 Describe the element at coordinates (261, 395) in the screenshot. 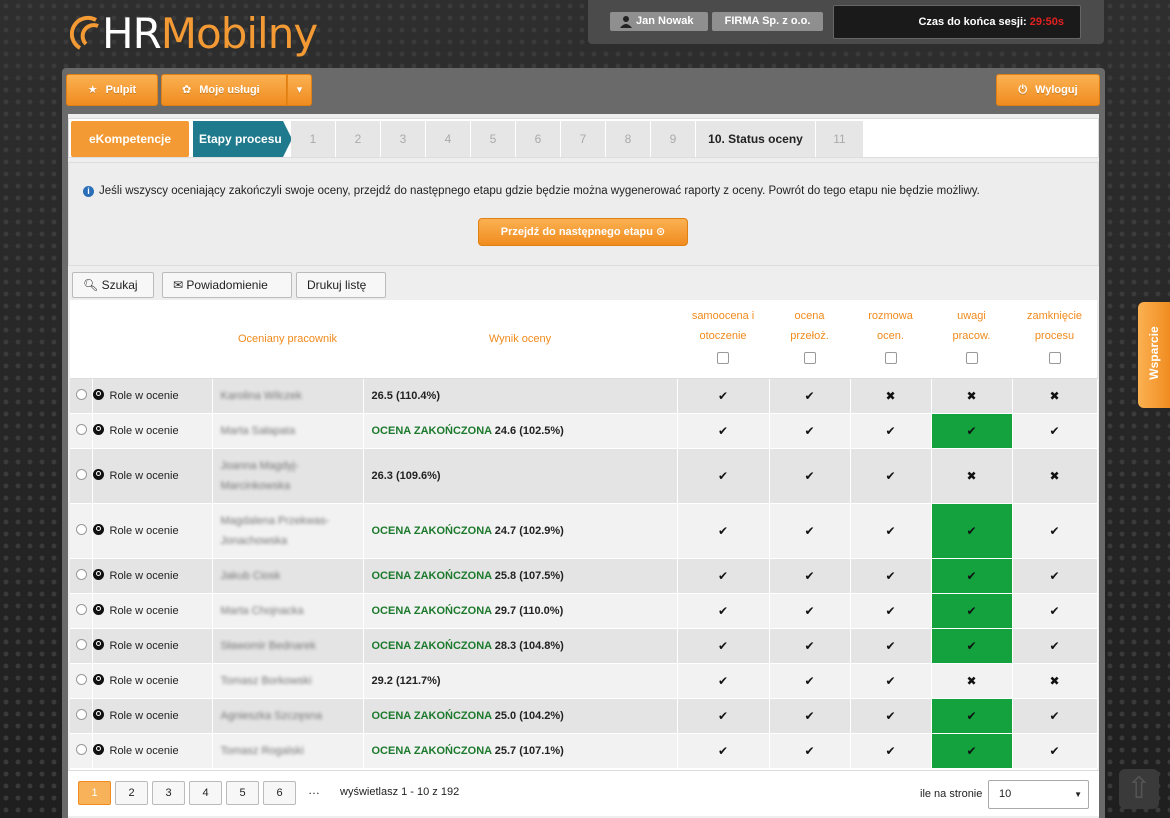

I see `employee-name: Karolina Wilczek` at that location.